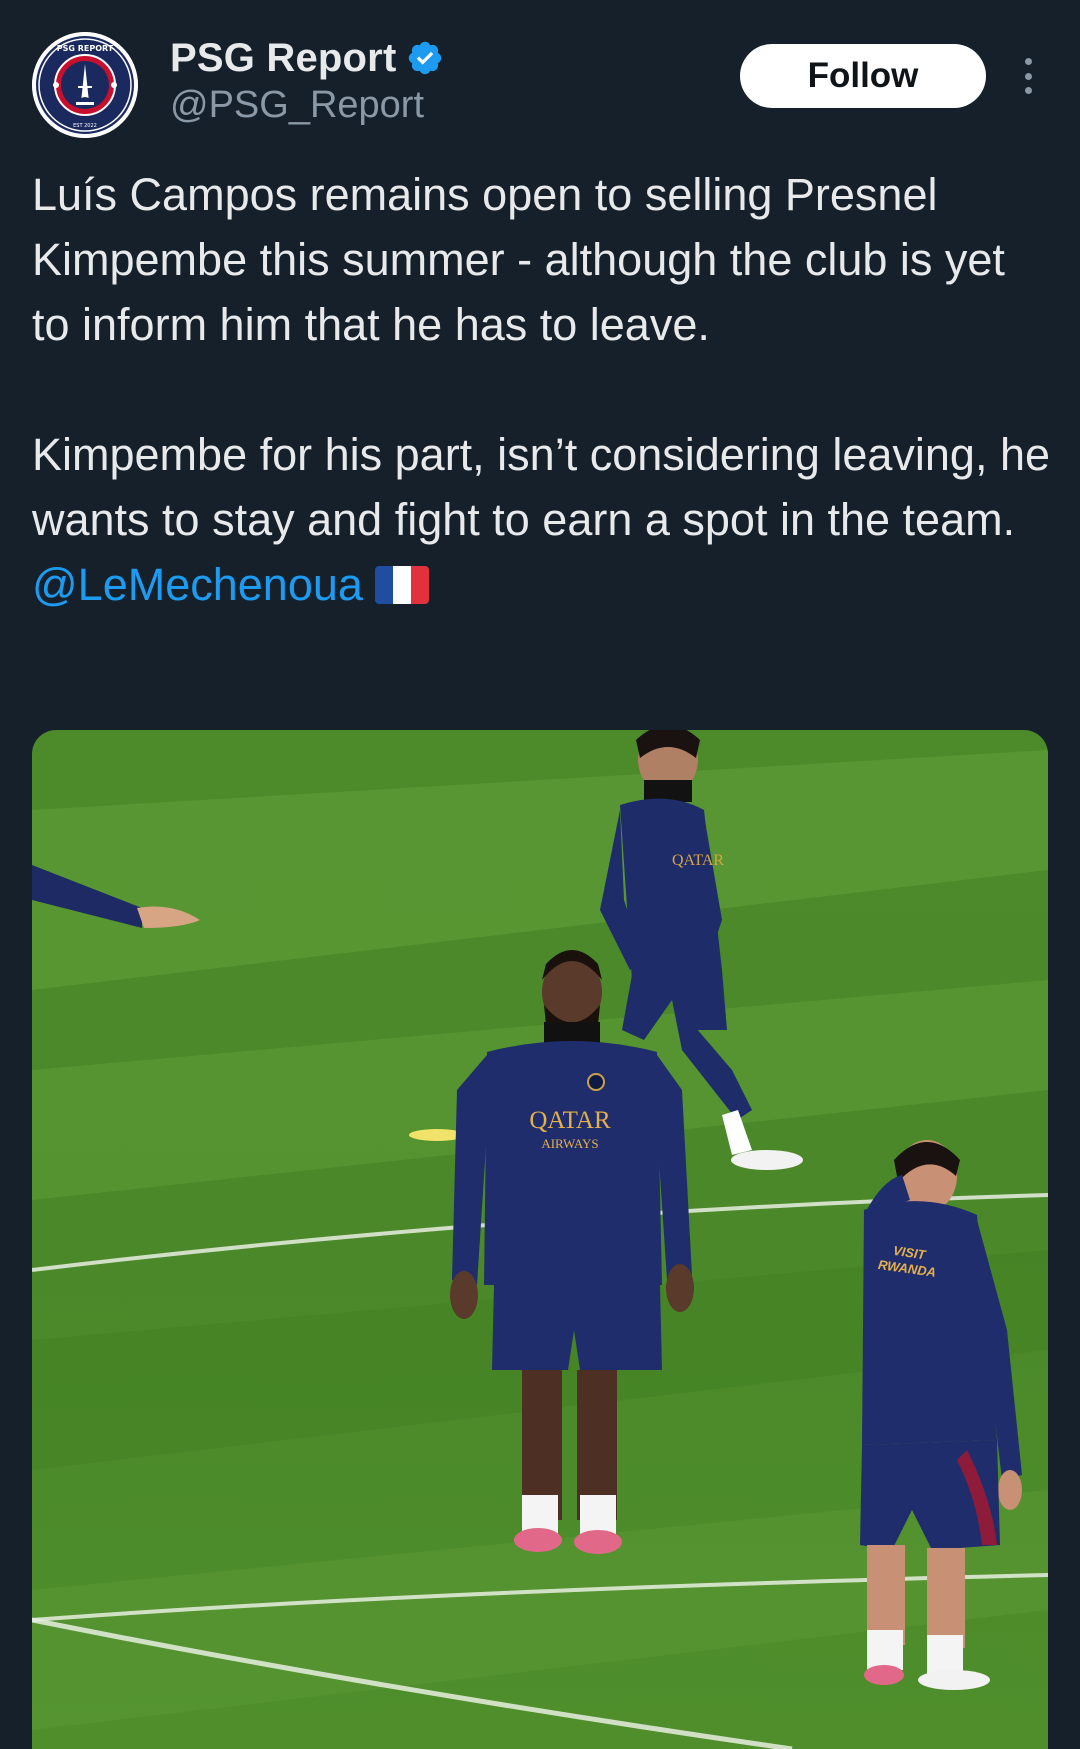  I want to click on avatar-bottom-text: EST 2022, so click(85, 126).